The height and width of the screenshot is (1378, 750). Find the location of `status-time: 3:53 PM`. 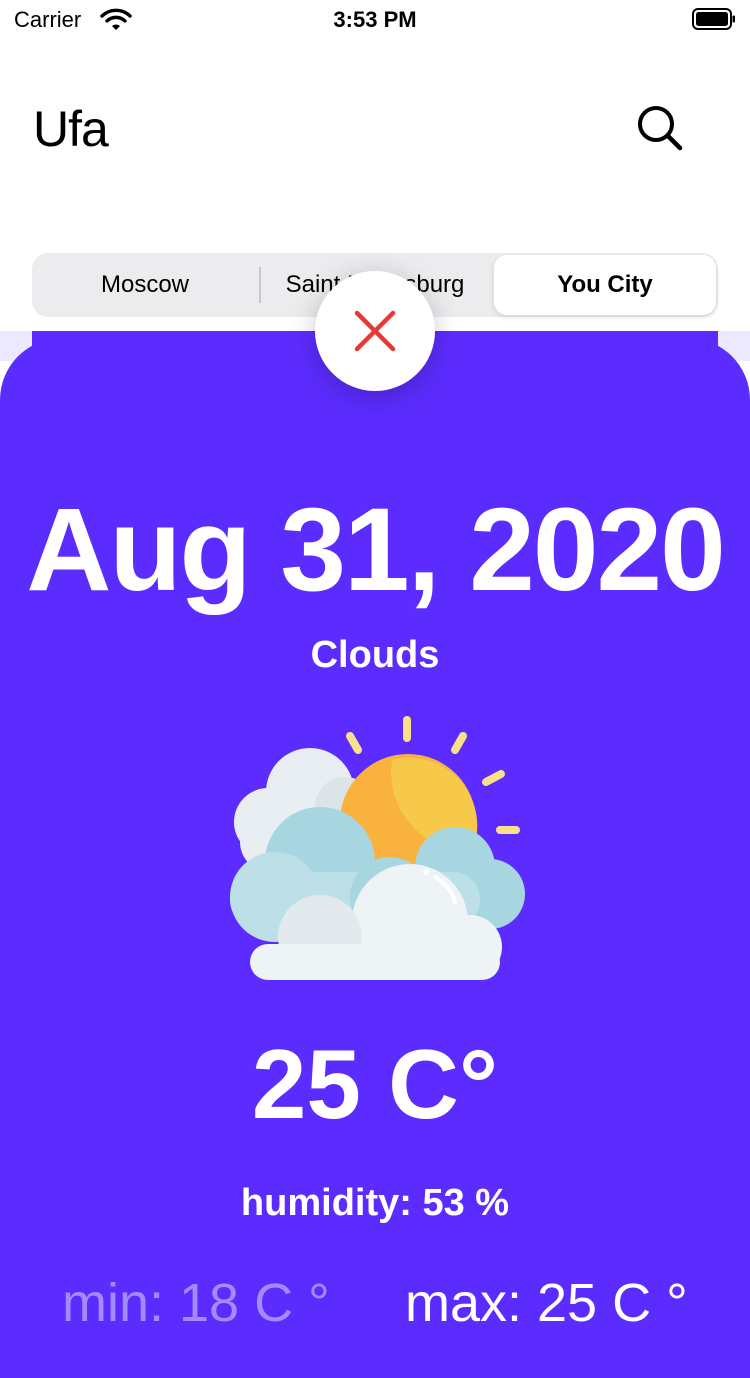

status-time: 3:53 PM is located at coordinates (375, 19).